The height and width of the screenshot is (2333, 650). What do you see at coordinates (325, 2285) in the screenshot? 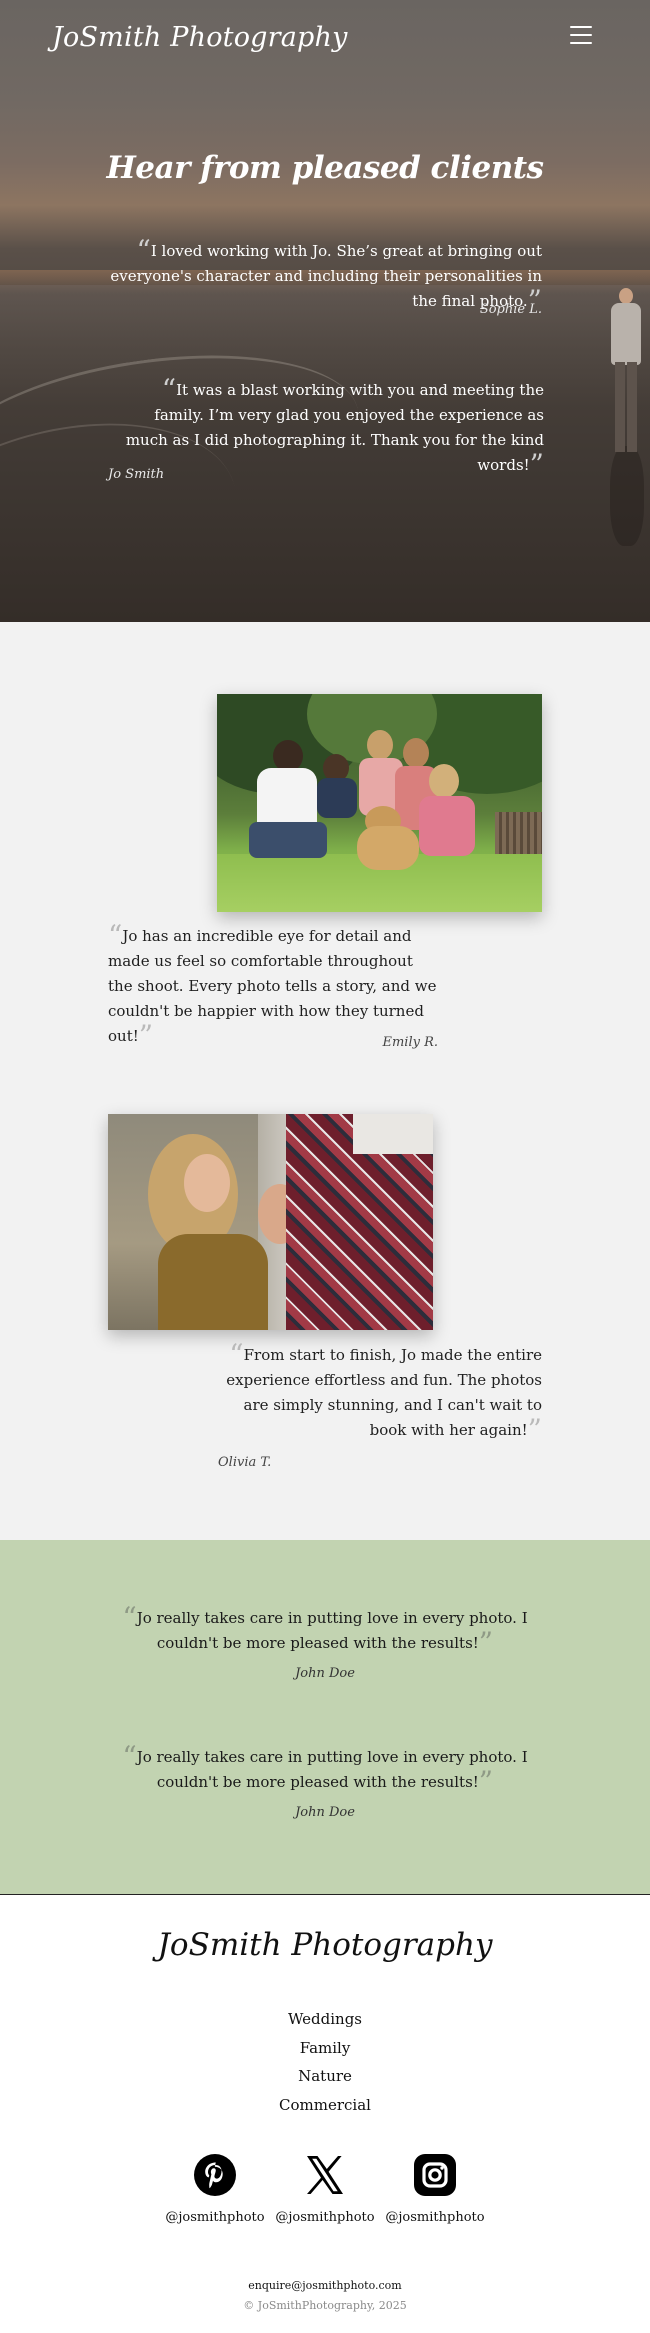
I see `contact-email: enquire@josmithphoto.com` at bounding box center [325, 2285].